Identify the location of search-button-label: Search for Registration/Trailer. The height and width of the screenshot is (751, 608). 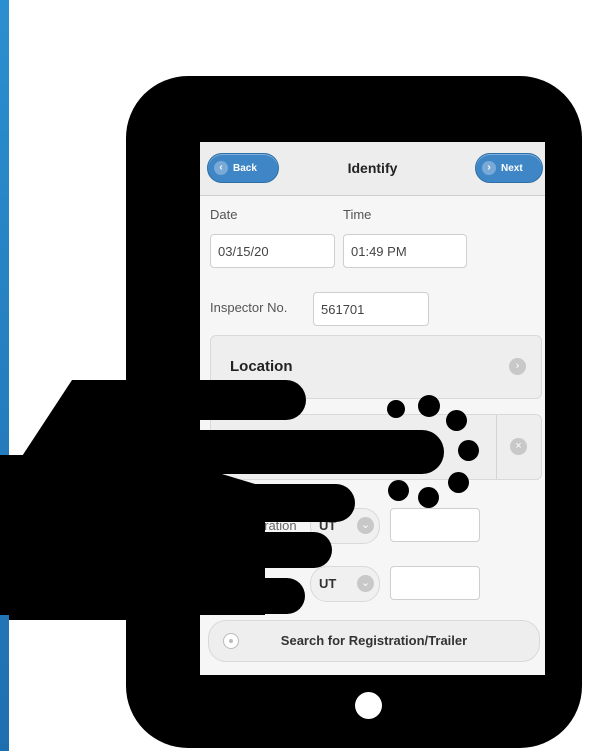
(374, 640).